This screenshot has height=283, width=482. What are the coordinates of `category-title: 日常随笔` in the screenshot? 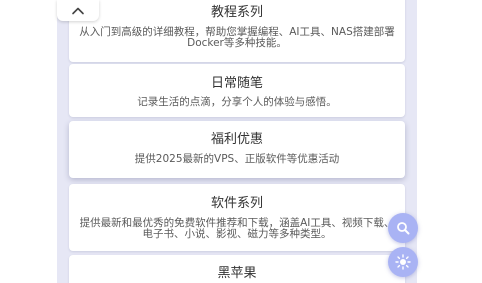 It's located at (236, 83).